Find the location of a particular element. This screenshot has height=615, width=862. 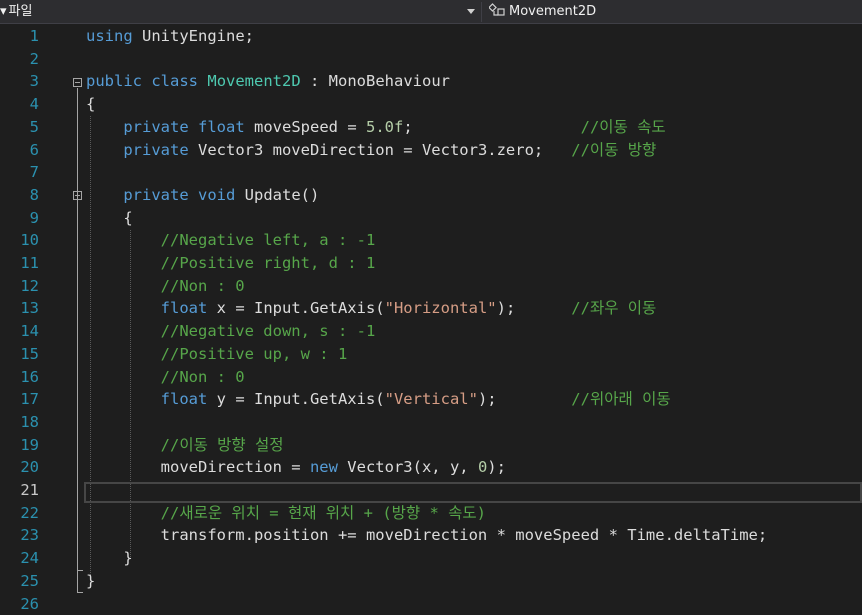

code-text: public class Movement2D : MonoBehaviour is located at coordinates (268, 81).